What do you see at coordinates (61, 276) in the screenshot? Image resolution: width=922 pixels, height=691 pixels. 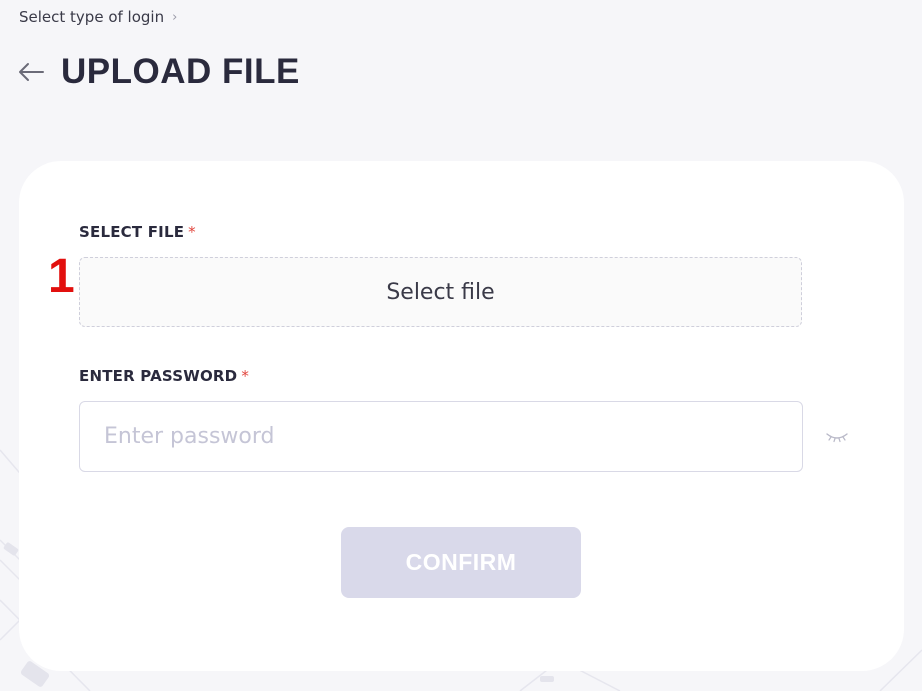 I see `step-number-marker: 1` at bounding box center [61, 276].